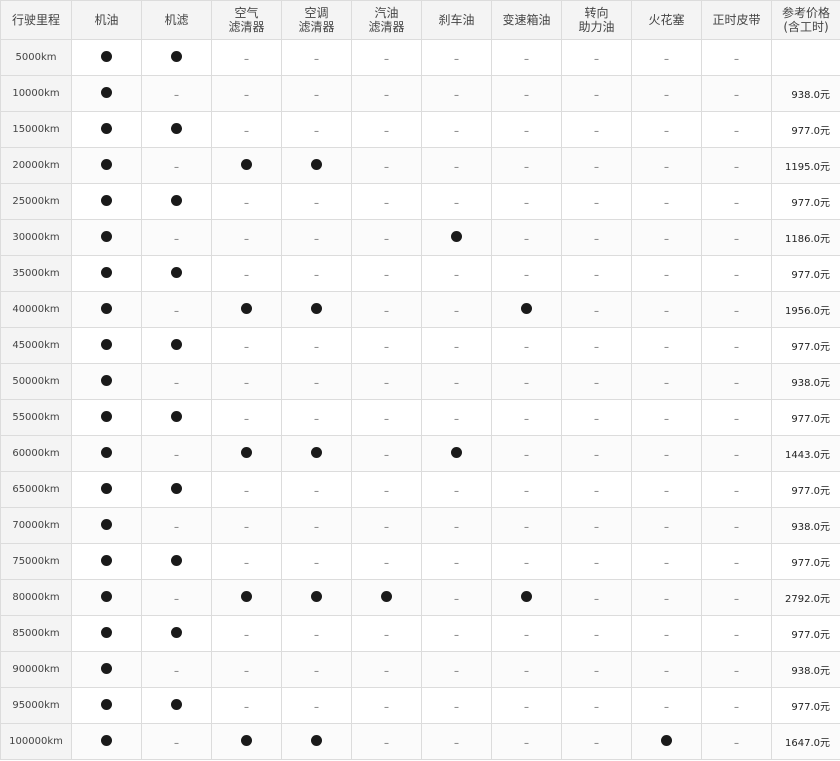 This screenshot has width=840, height=761. Describe the element at coordinates (36, 345) in the screenshot. I see `mileage-cell: 45000km` at that location.